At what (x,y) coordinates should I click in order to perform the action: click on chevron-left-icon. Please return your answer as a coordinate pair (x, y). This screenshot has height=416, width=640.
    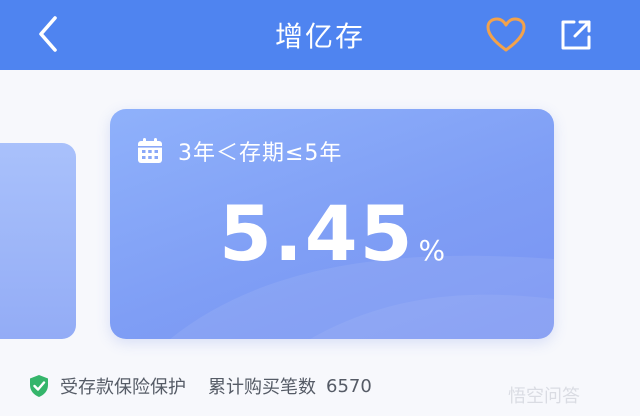
    Looking at the image, I should click on (48, 34).